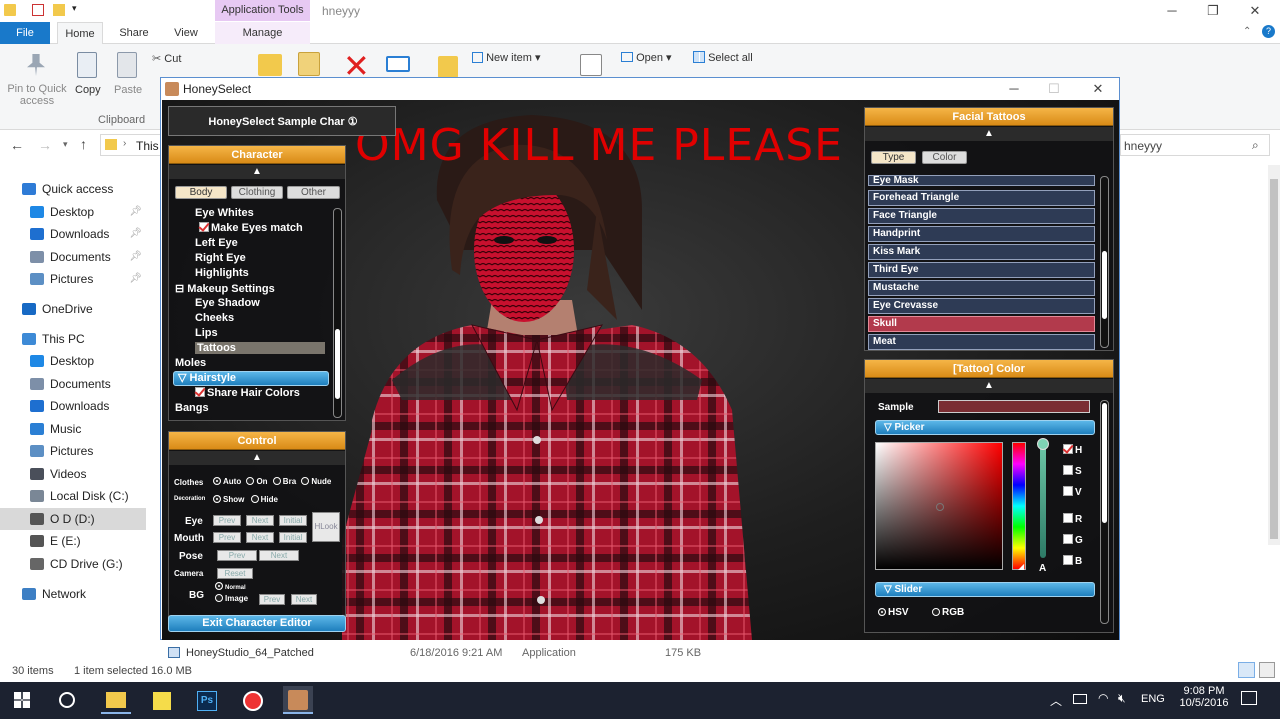 Image resolution: width=1280 pixels, height=719 pixels. I want to click on clock: 9:08 PM 10/5/2016, so click(1204, 697).